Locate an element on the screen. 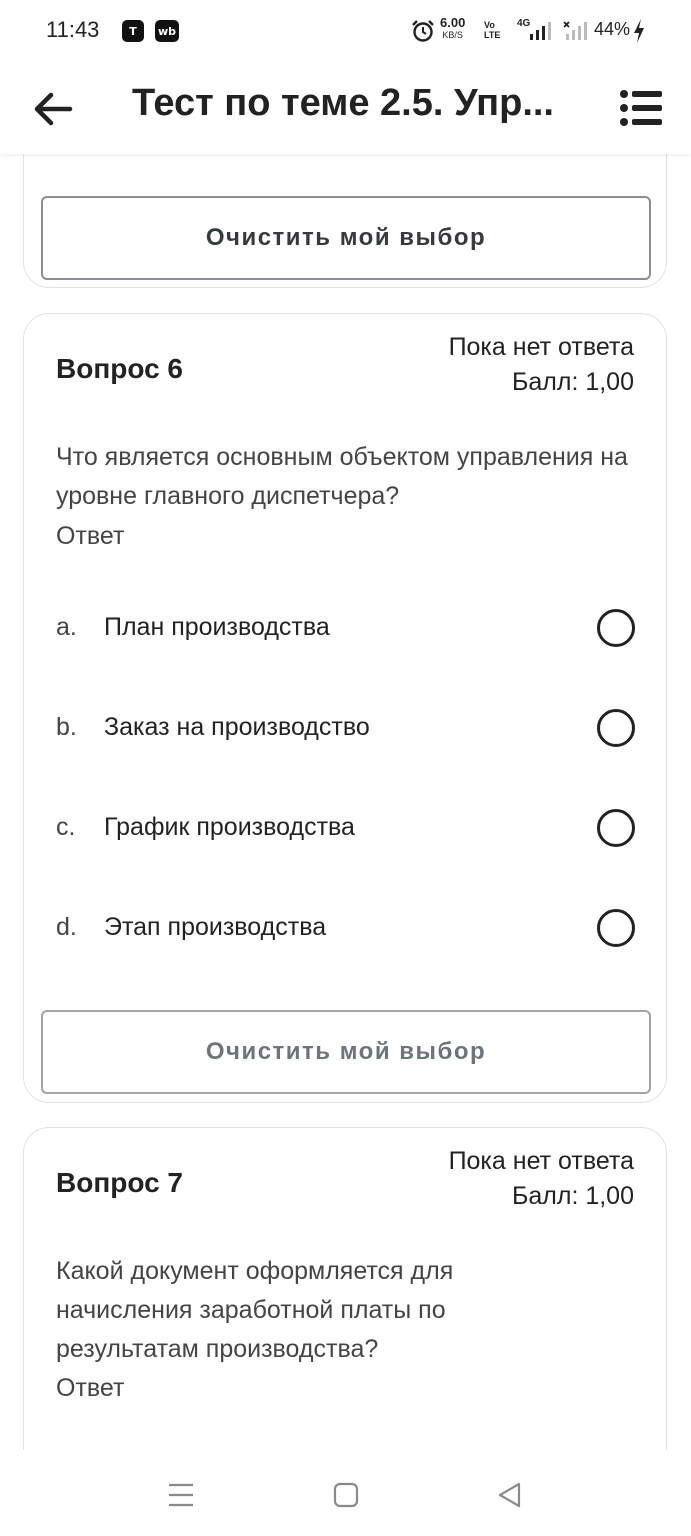 This screenshot has height=1536, width=691. answer-option-b: b. Заказ на производство is located at coordinates (345, 729).